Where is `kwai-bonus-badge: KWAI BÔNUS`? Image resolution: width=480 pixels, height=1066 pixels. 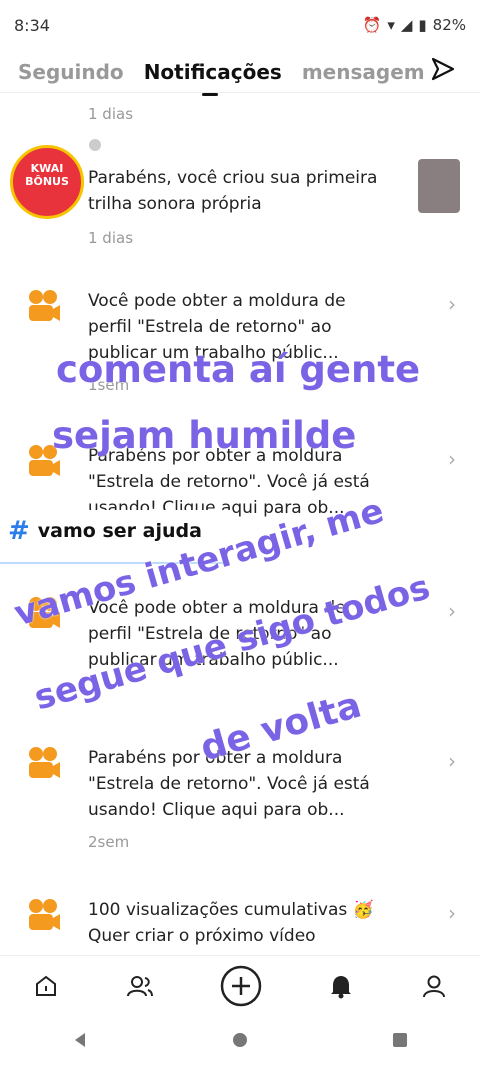
kwai-bonus-badge: KWAI BÔNUS is located at coordinates (47, 182).